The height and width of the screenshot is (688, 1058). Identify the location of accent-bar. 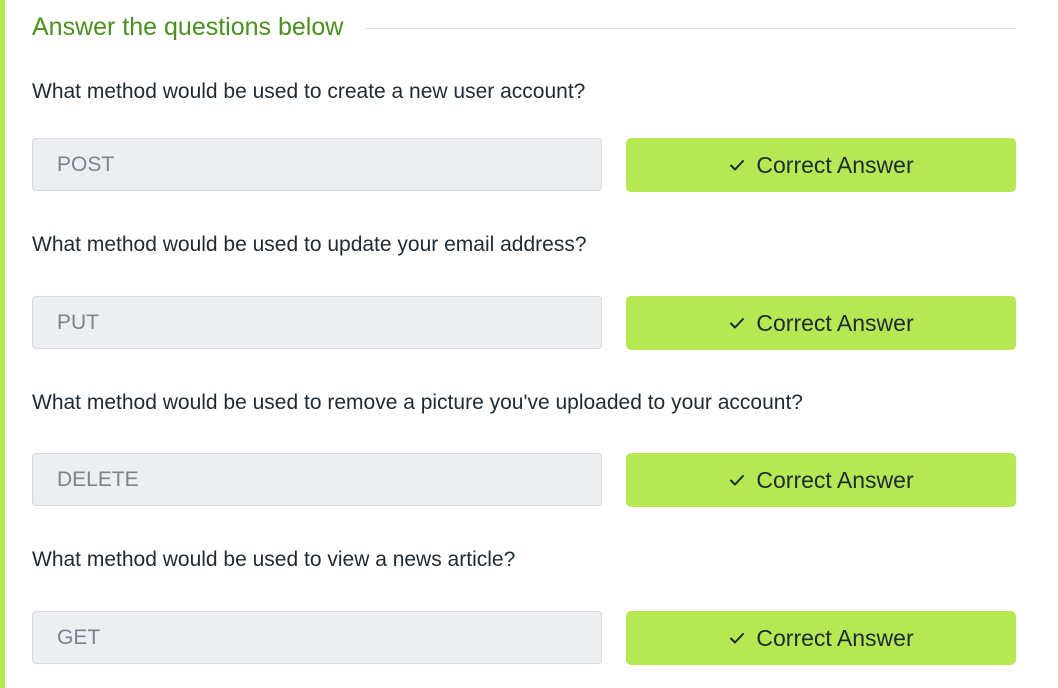
(2, 344).